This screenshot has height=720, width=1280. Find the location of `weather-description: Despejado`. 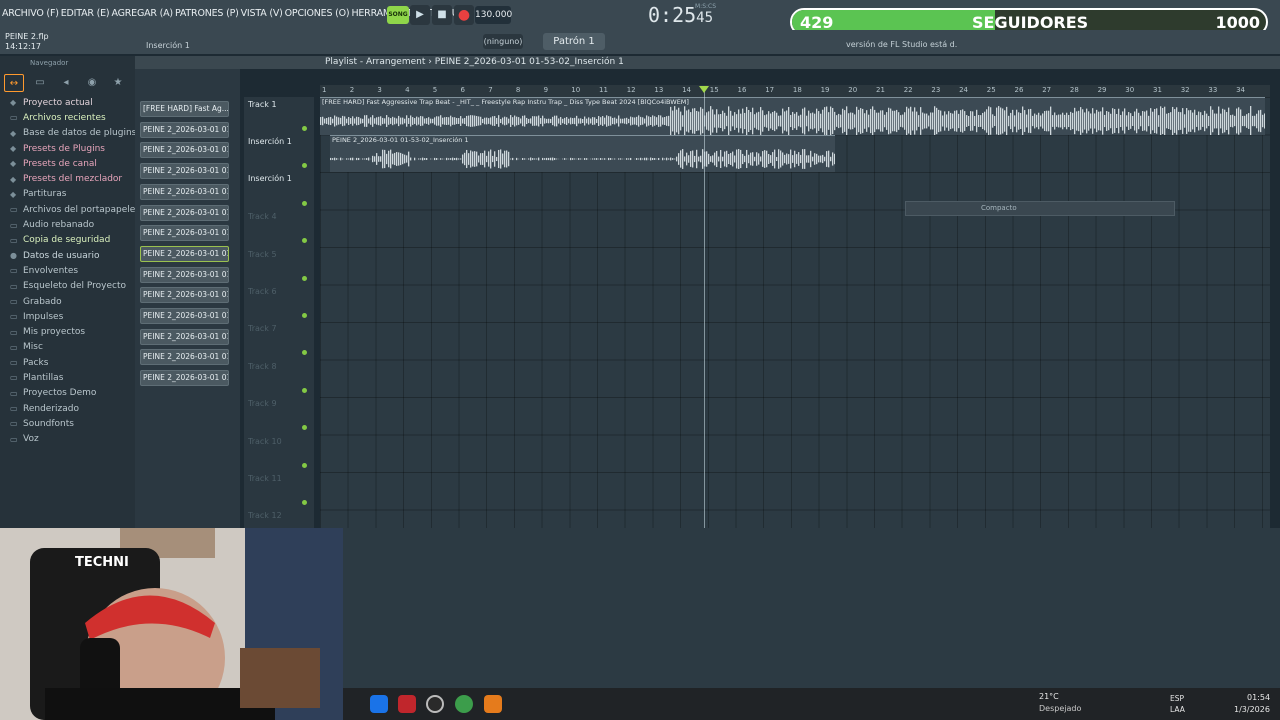

weather-description: Despejado is located at coordinates (1060, 708).